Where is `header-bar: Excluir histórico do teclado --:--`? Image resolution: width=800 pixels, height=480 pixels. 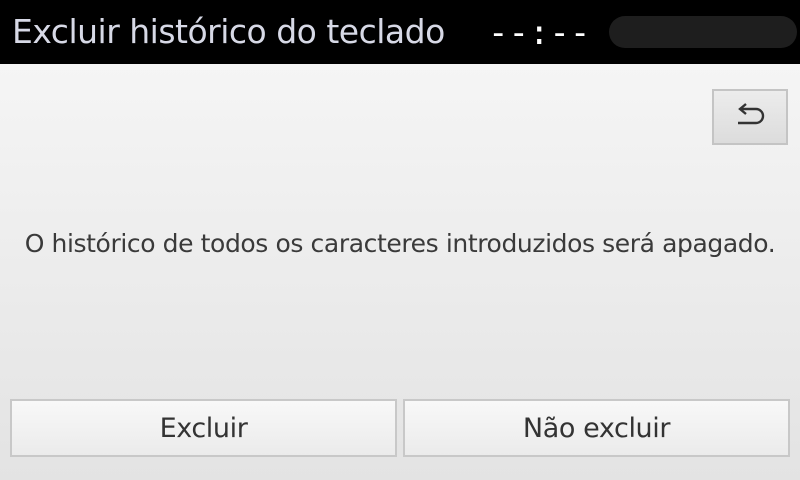
header-bar: Excluir histórico do teclado --:-- is located at coordinates (400, 32).